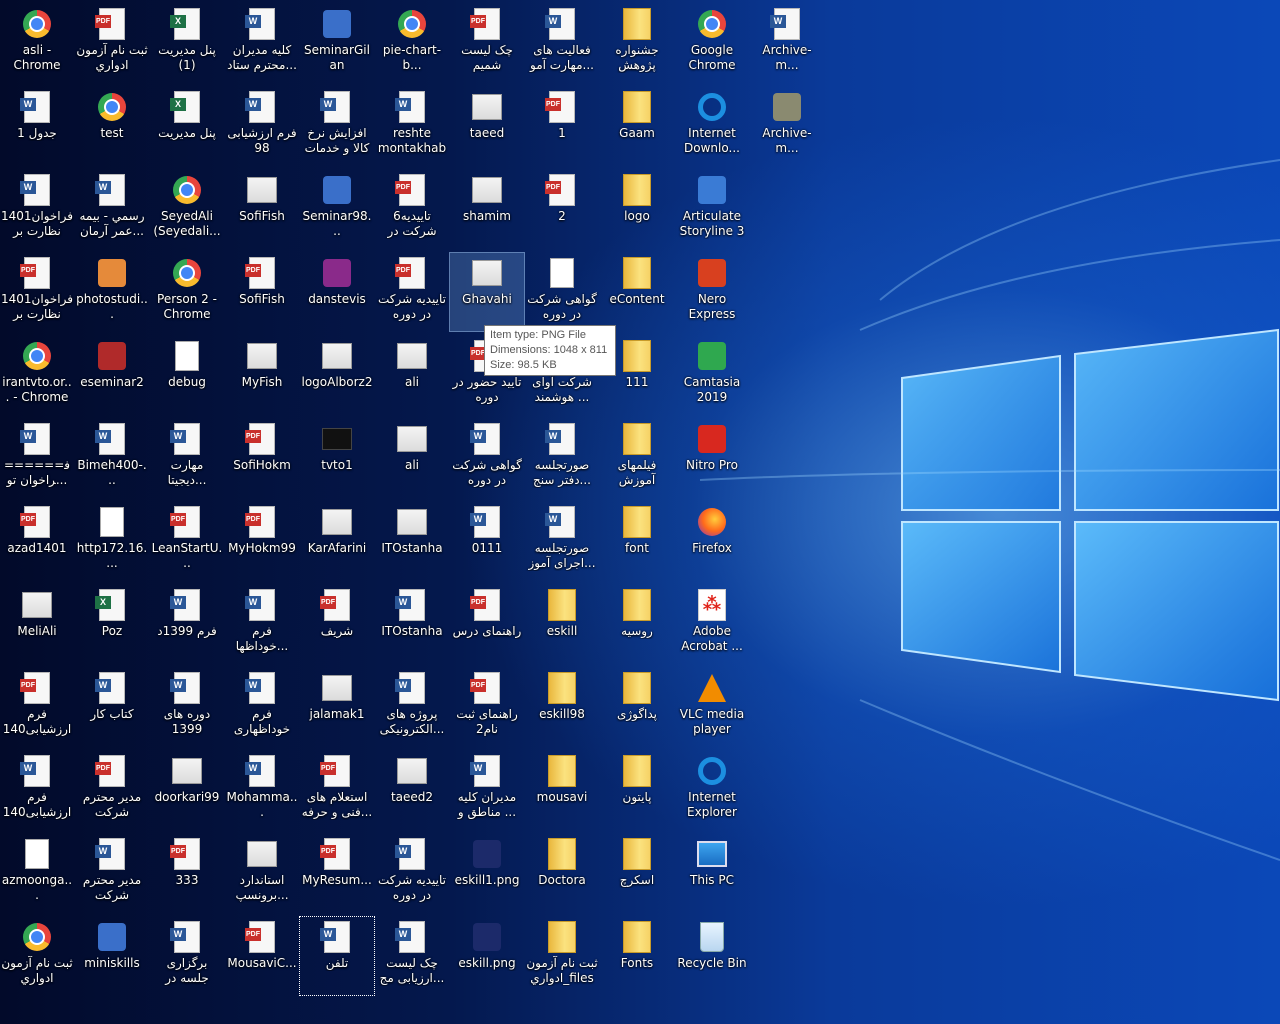 The width and height of the screenshot is (1280, 1024). I want to click on desktop-icon: Articulate Storyline 3, so click(712, 209).